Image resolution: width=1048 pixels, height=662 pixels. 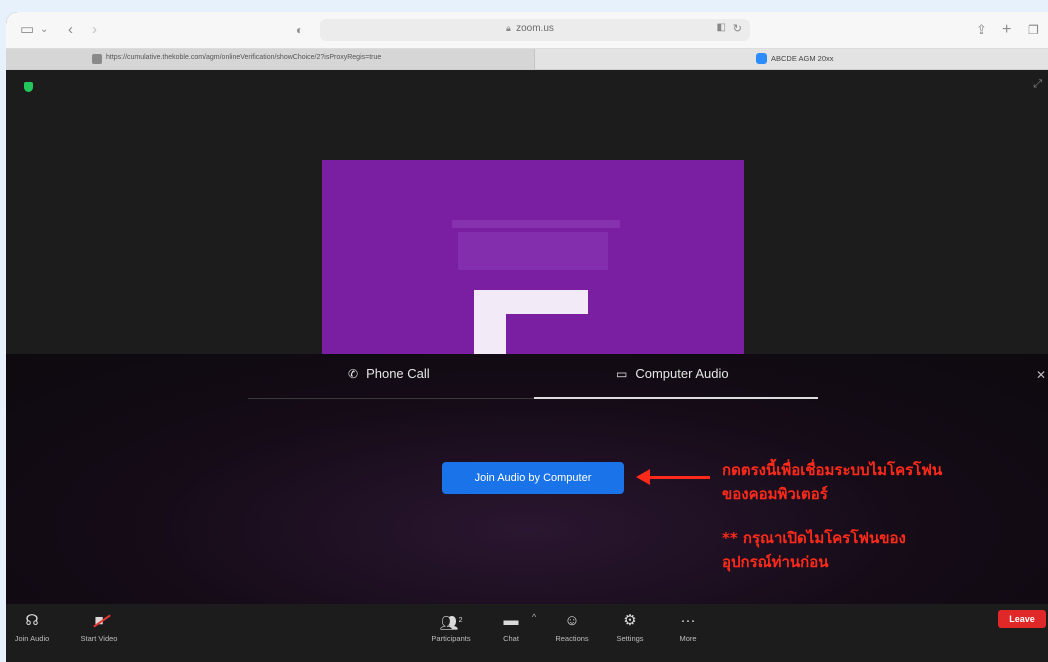 I want to click on annotation-line-3: ** กรุณาเปิดไมโครโฟนของ, so click(x=814, y=538).